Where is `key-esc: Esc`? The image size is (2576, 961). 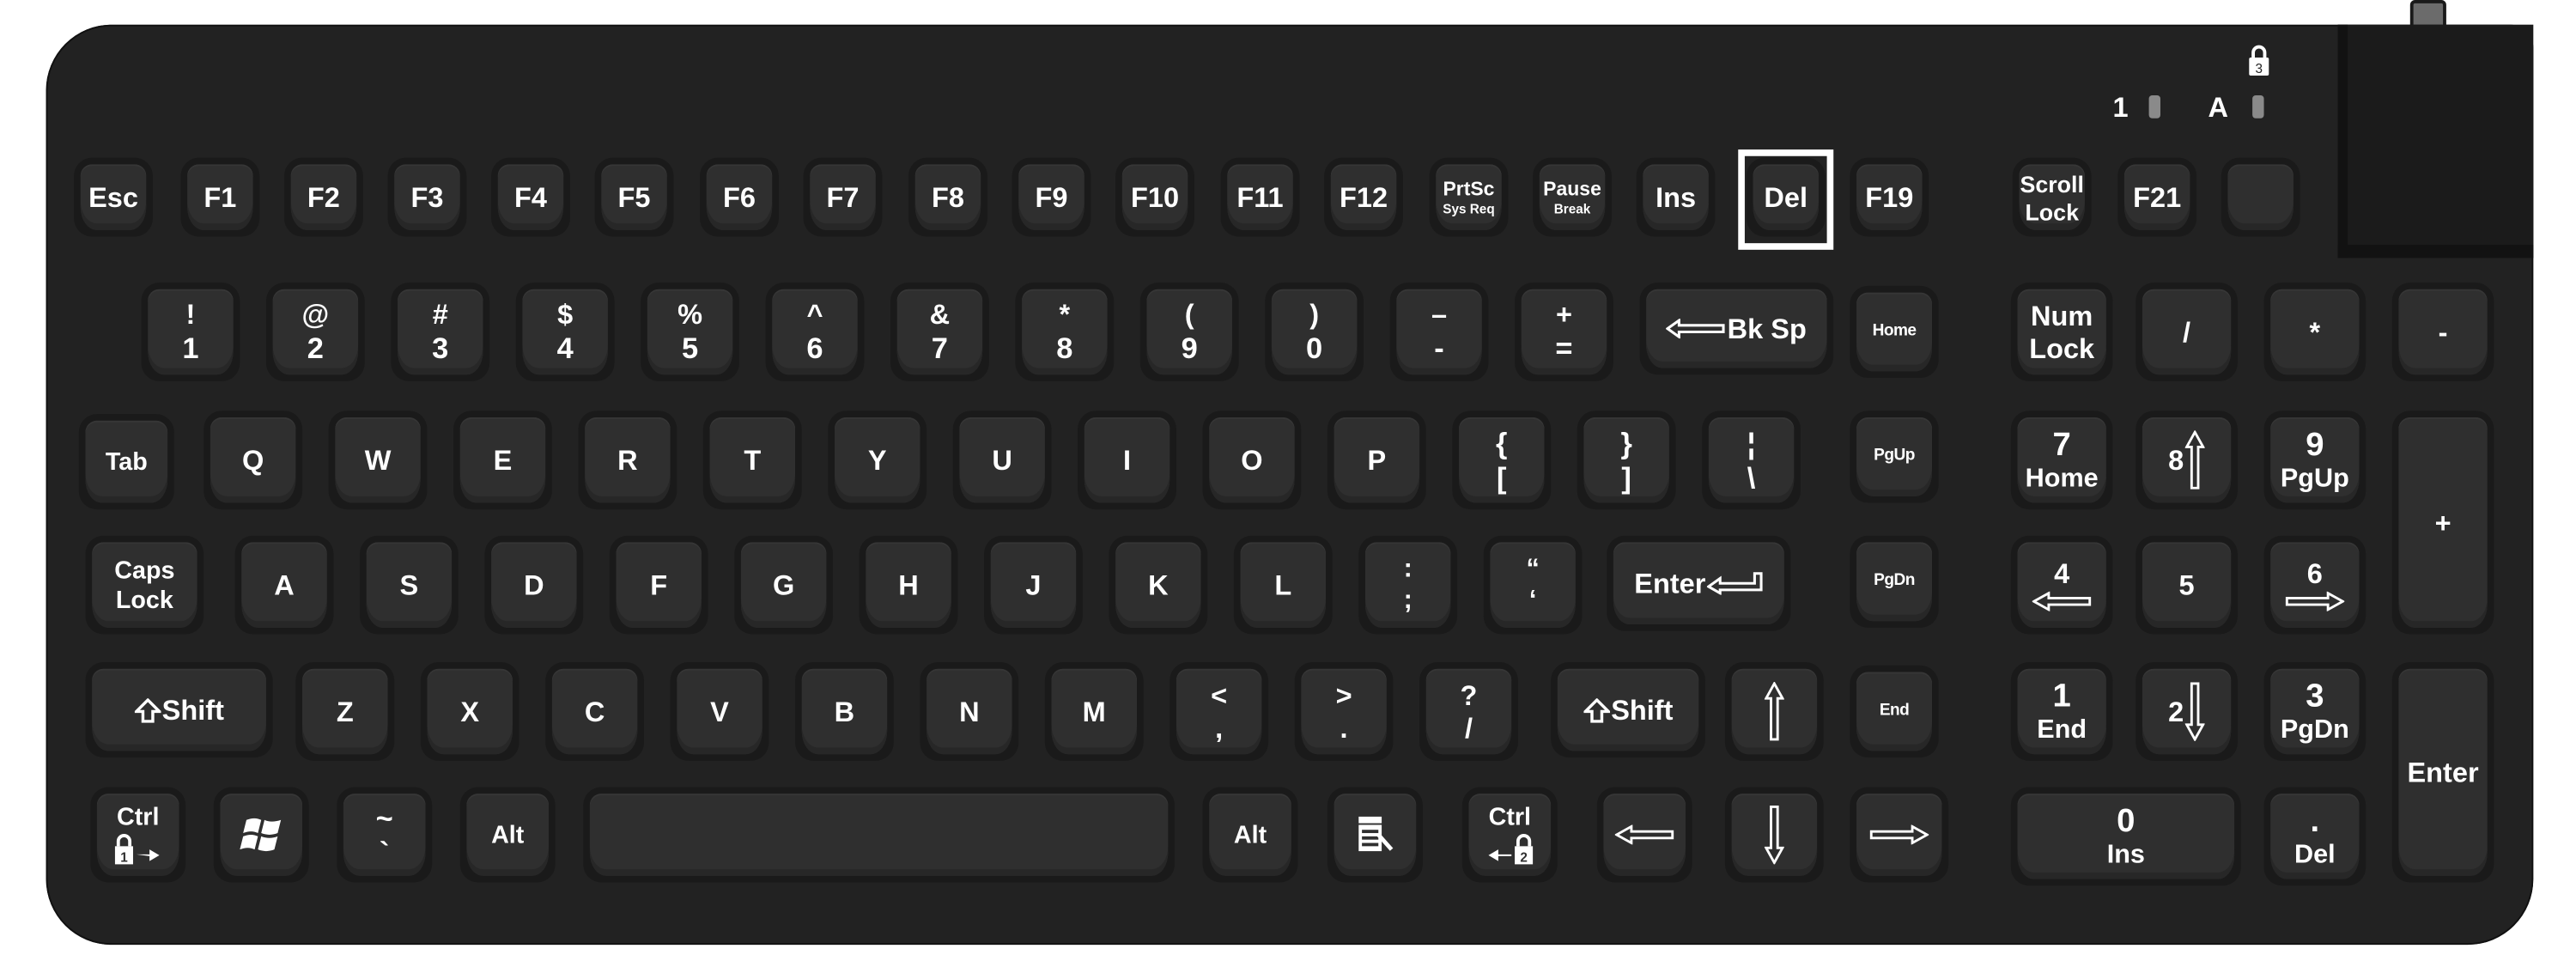 key-esc: Esc is located at coordinates (113, 197).